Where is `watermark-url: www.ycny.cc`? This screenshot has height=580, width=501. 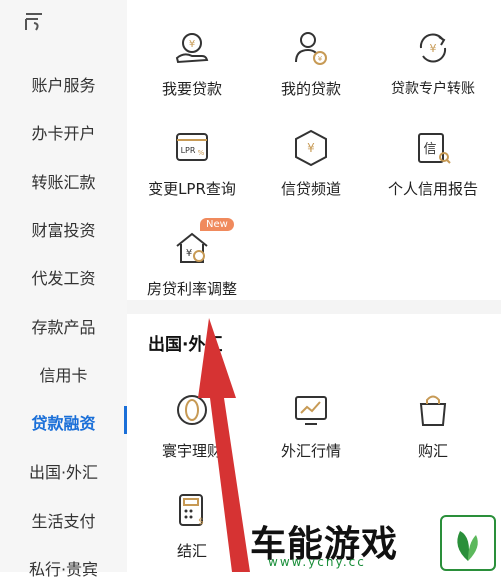 watermark-url: www.ycny.cc is located at coordinates (317, 562).